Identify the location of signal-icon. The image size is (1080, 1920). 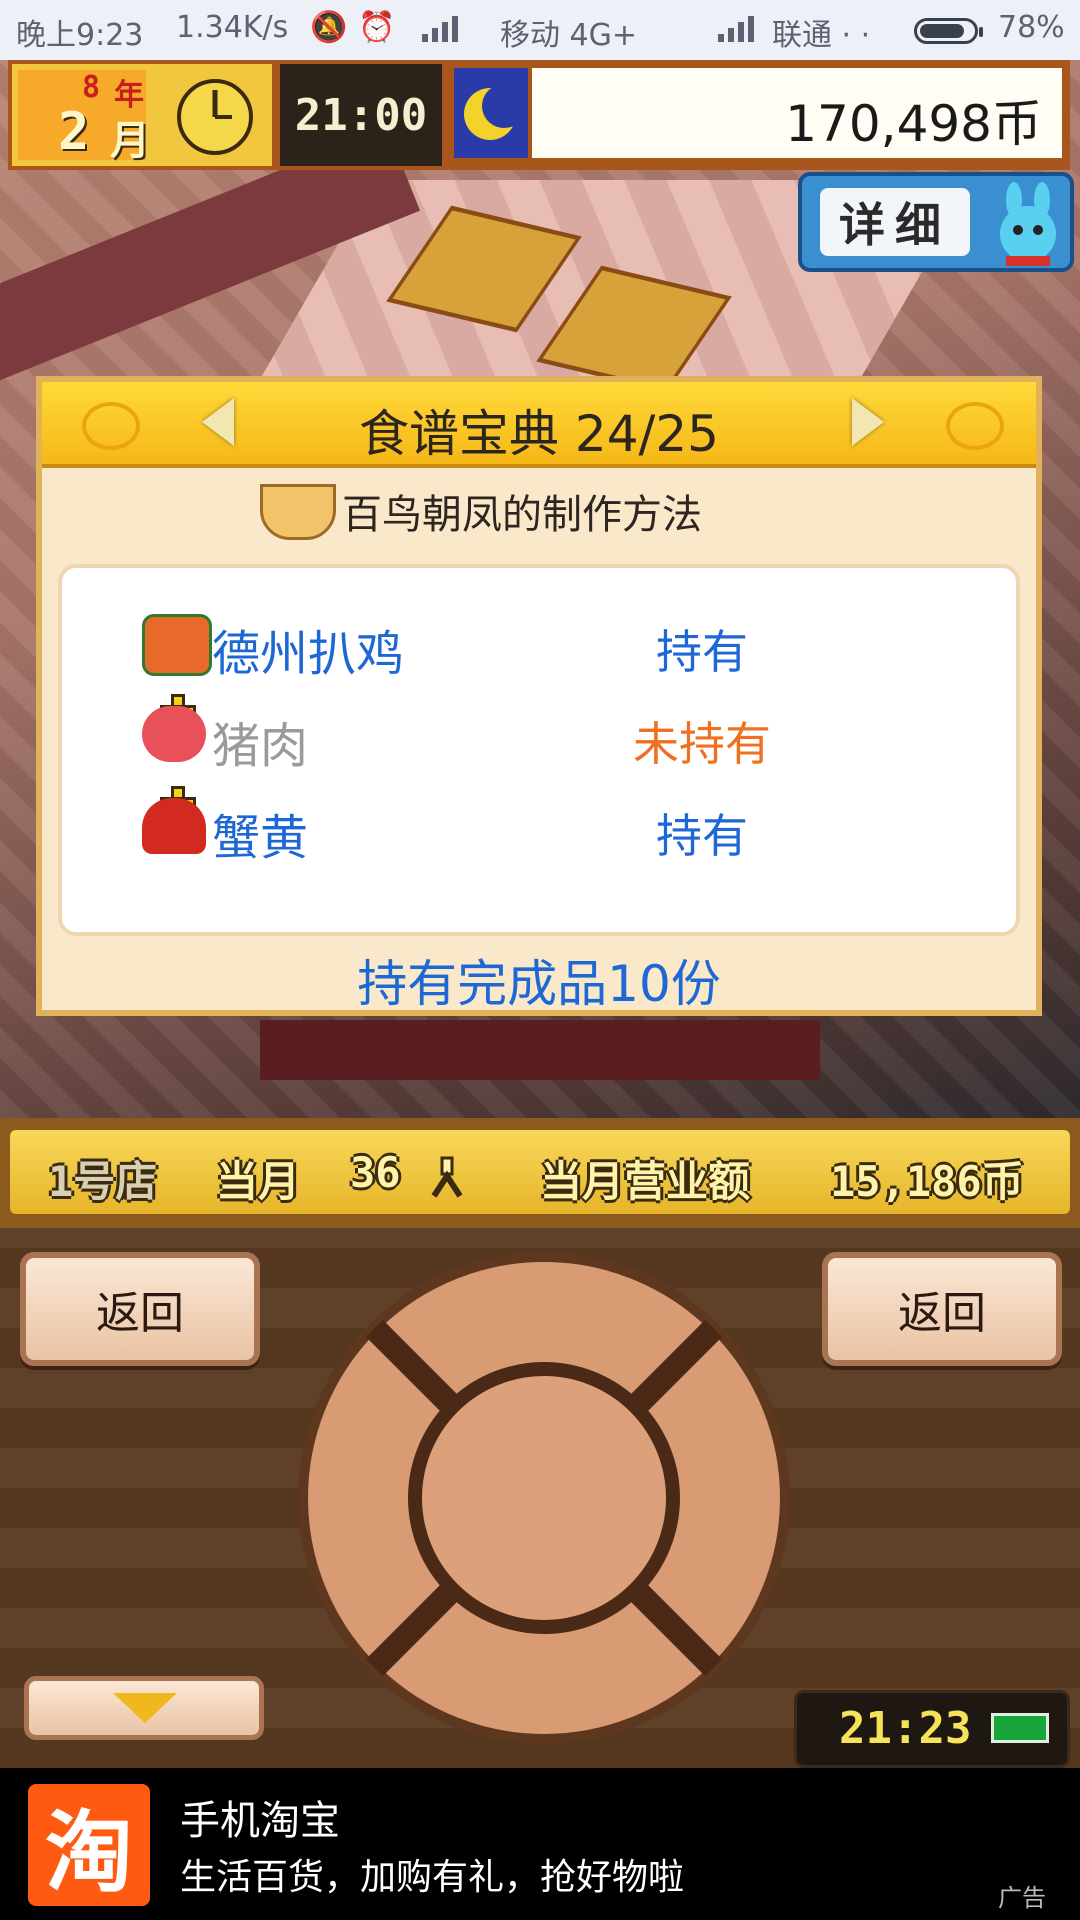
(440, 29).